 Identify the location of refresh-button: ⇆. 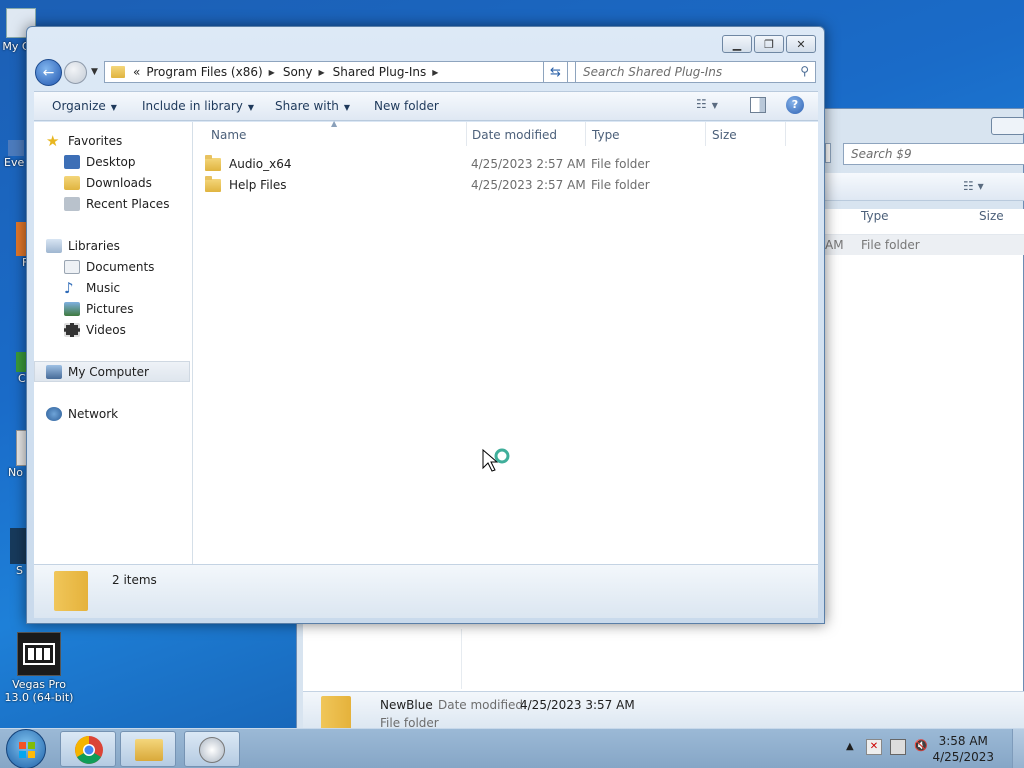
(555, 72).